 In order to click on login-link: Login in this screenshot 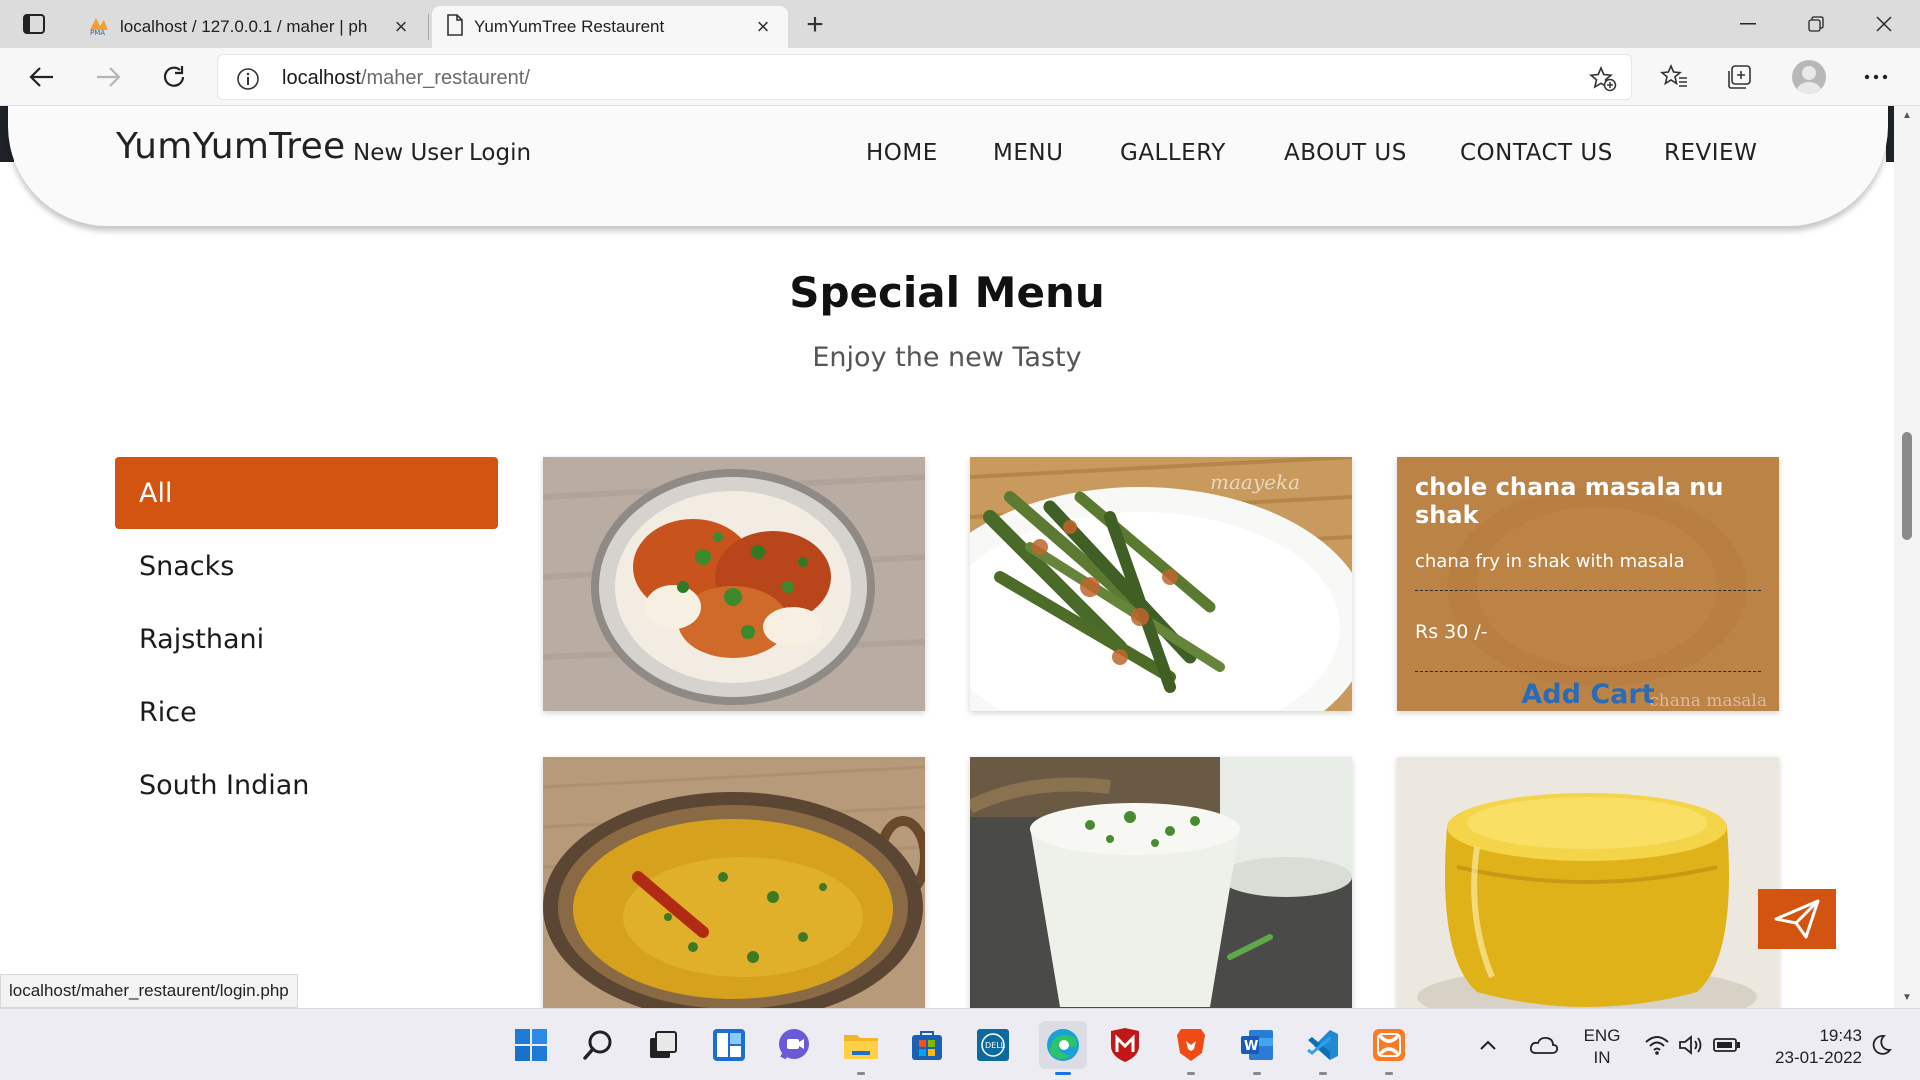, I will do `click(500, 153)`.